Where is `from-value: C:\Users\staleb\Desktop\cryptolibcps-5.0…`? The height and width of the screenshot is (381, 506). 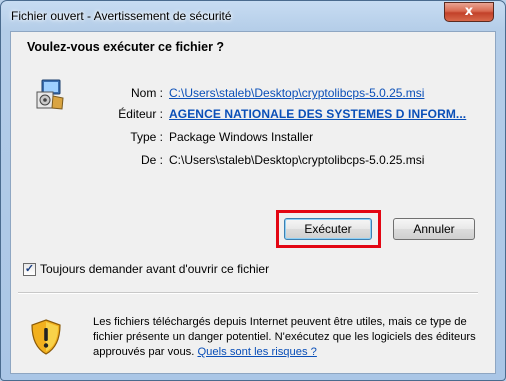
from-value: C:\Users\staleb\Desktop\cryptolibcps-5.0… is located at coordinates (297, 160).